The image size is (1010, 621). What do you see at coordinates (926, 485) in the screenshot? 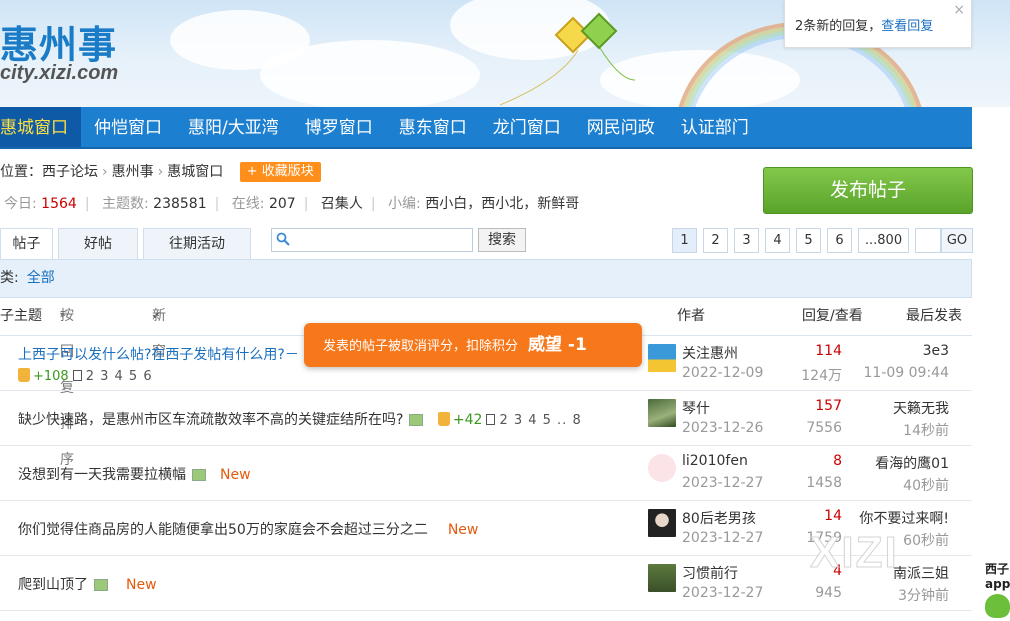
I see `last-post-time: 40秒前` at bounding box center [926, 485].